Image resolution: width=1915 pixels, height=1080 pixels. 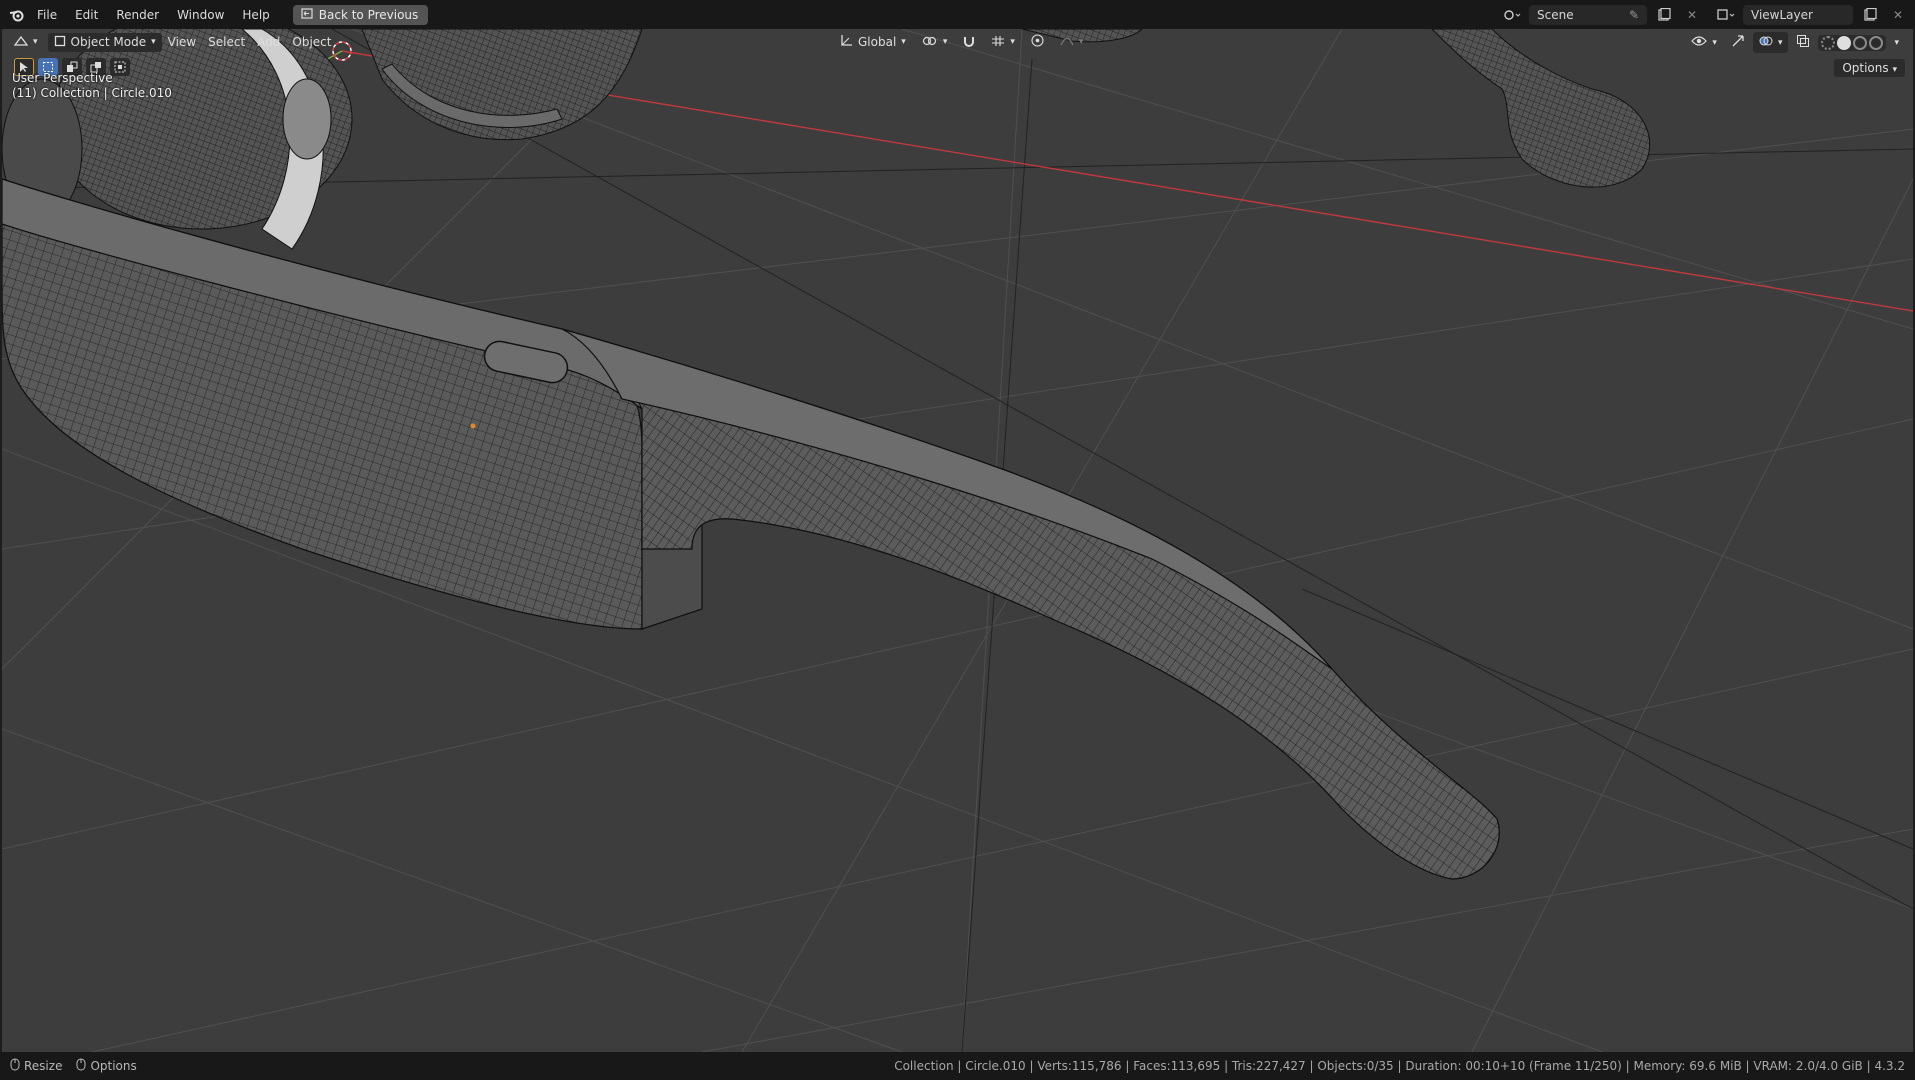 I want to click on visibility-button: ▾, so click(x=1704, y=42).